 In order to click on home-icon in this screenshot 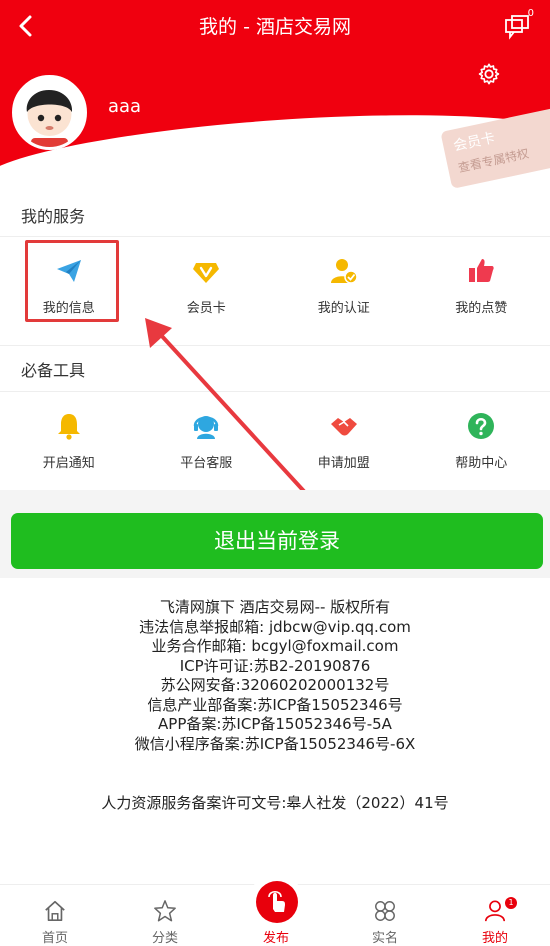, I will do `click(55, 911)`.